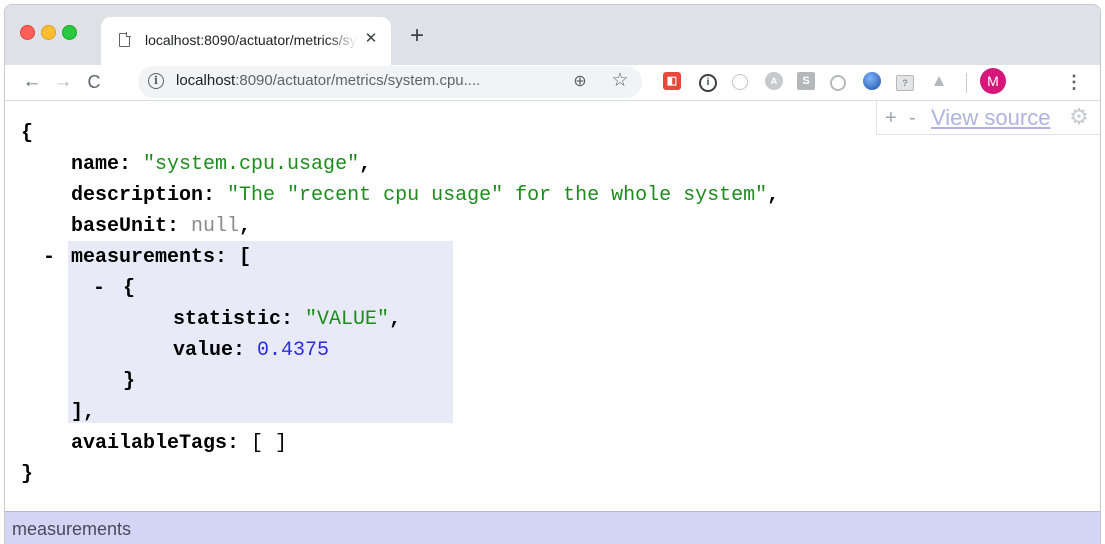  What do you see at coordinates (99, 289) in the screenshot?
I see `item-collapse-toggle: -` at bounding box center [99, 289].